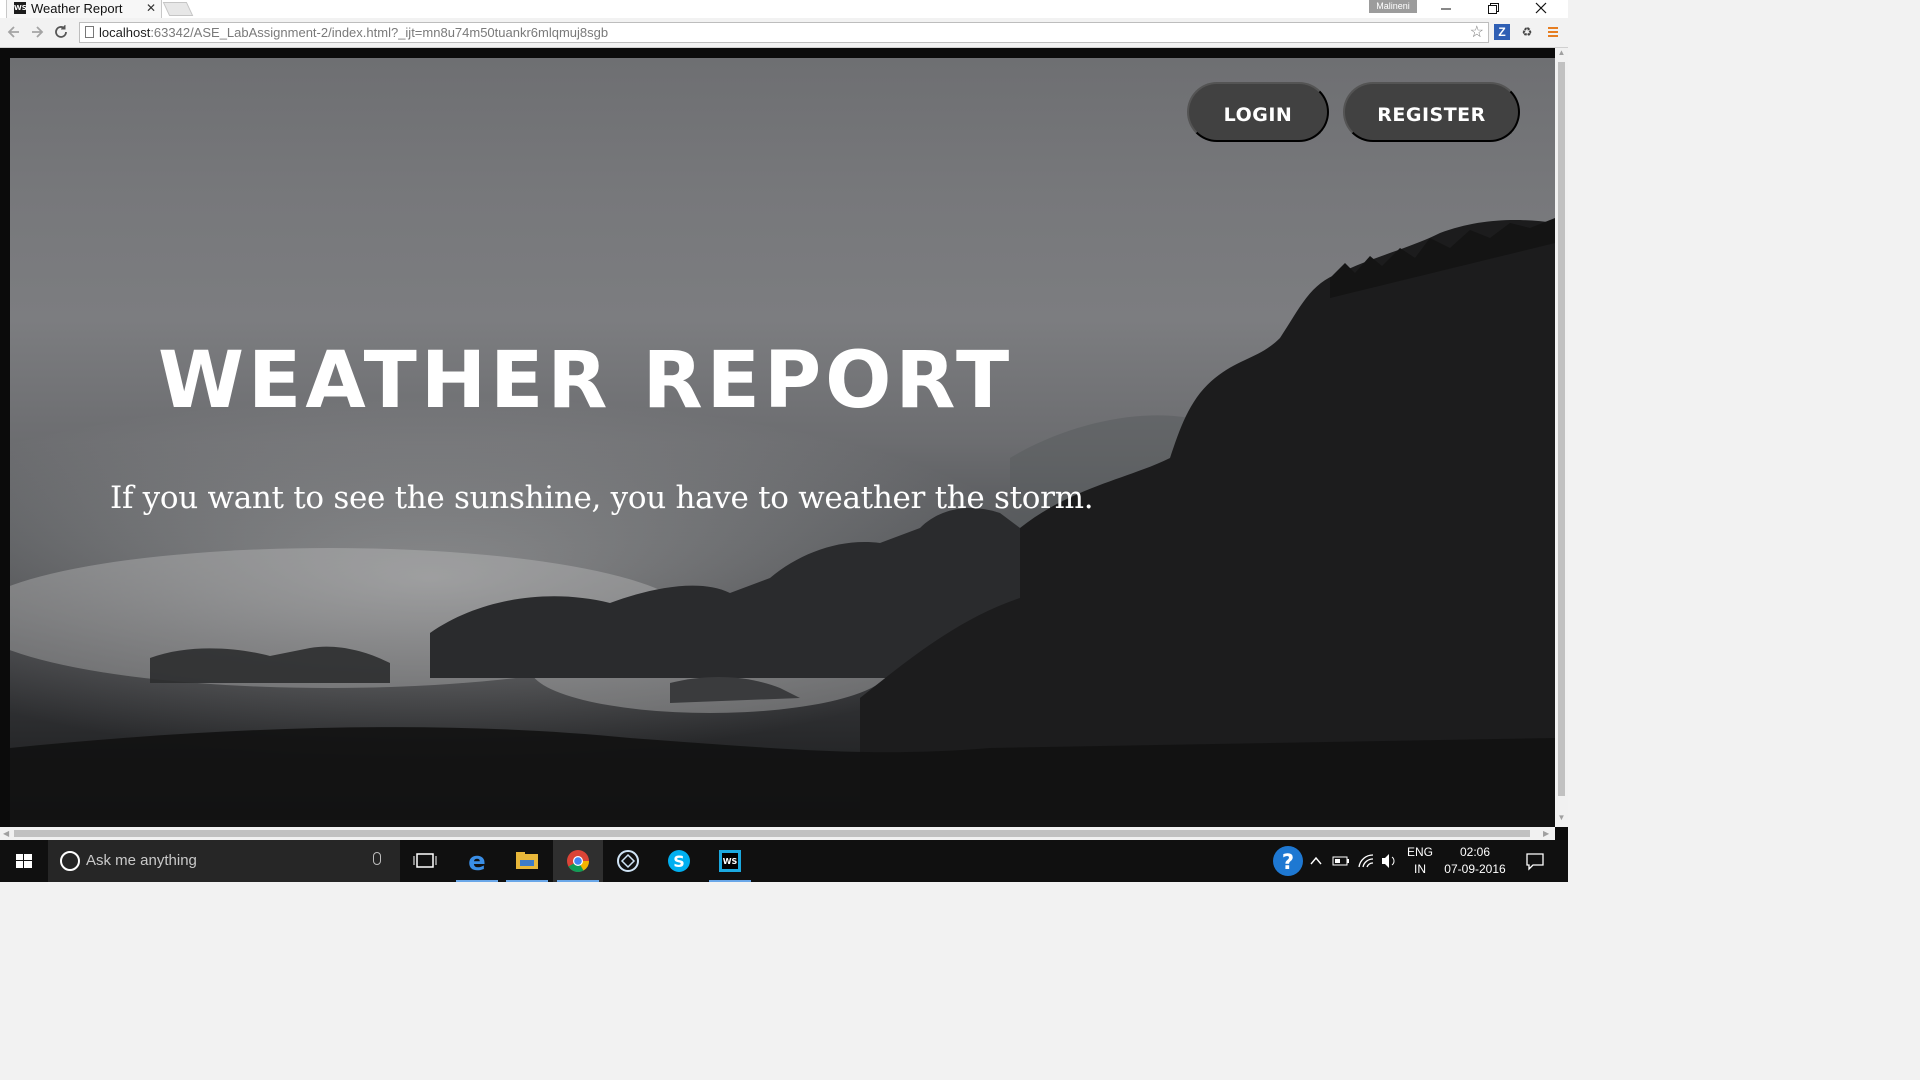  I want to click on svg-text: WS, so click(730, 861).